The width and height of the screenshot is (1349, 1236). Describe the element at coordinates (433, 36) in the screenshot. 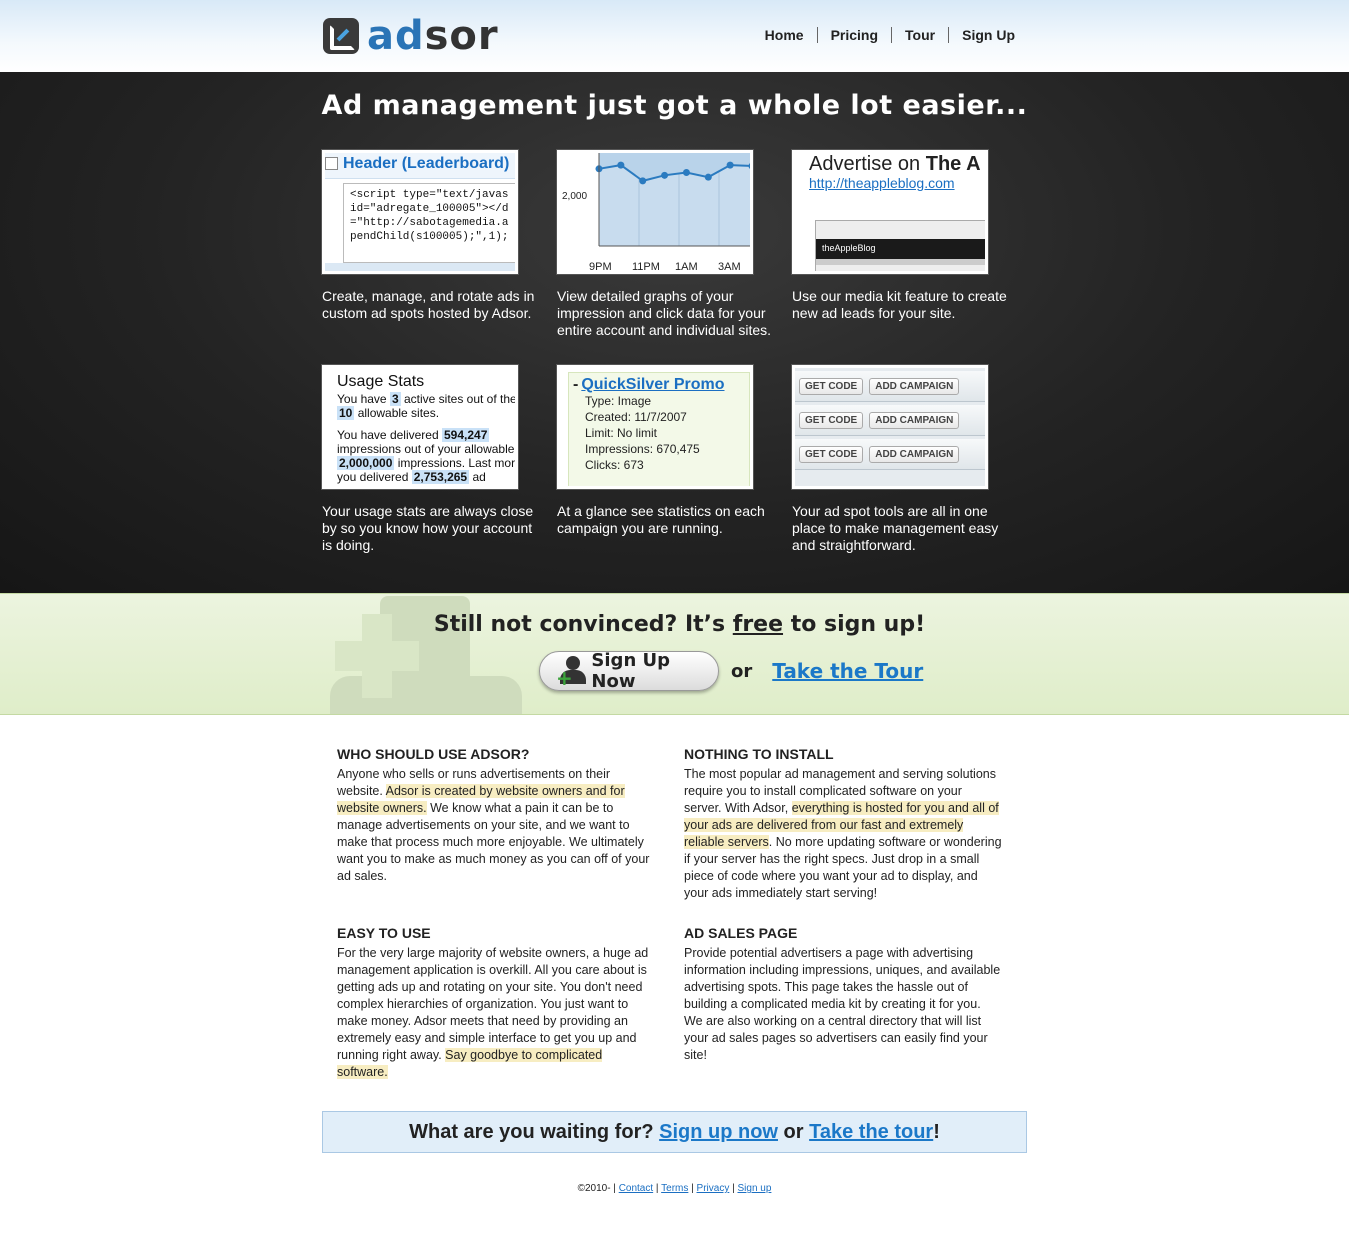

I see `logo-wordmark: adsor` at that location.